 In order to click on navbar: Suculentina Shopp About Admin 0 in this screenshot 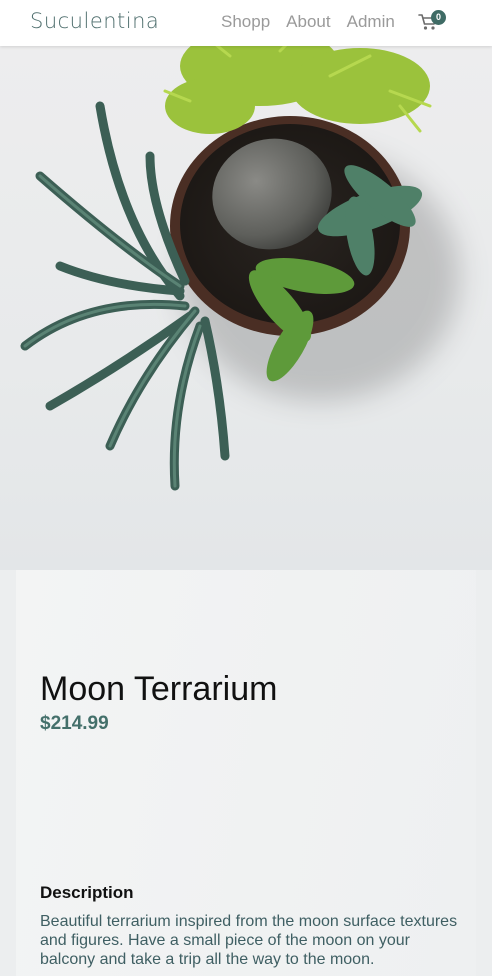, I will do `click(246, 23)`.